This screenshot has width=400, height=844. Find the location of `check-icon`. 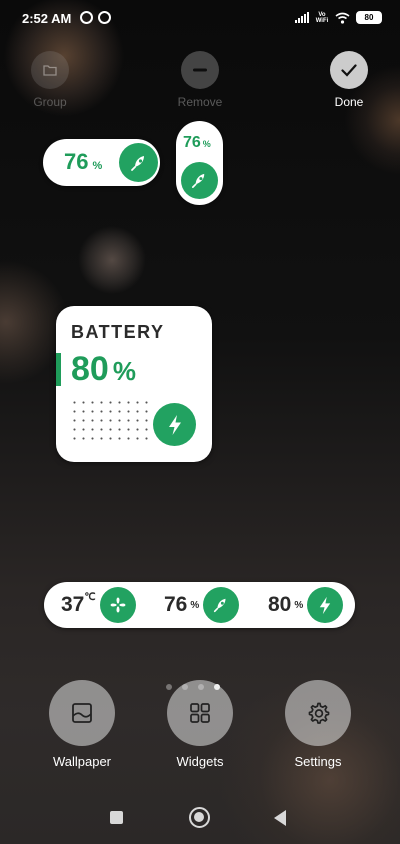

check-icon is located at coordinates (349, 70).